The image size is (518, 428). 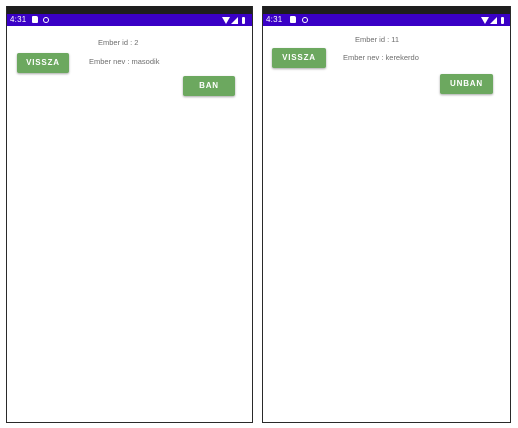 I want to click on ban-button: BAN, so click(x=209, y=86).